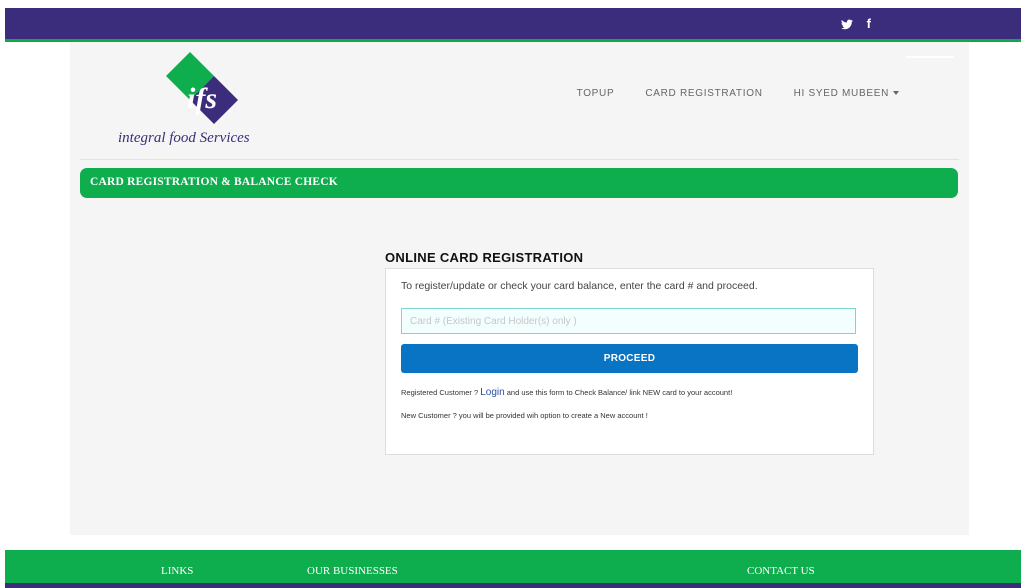  Describe the element at coordinates (596, 93) in the screenshot. I see `nav-topup: TOPUP` at that location.